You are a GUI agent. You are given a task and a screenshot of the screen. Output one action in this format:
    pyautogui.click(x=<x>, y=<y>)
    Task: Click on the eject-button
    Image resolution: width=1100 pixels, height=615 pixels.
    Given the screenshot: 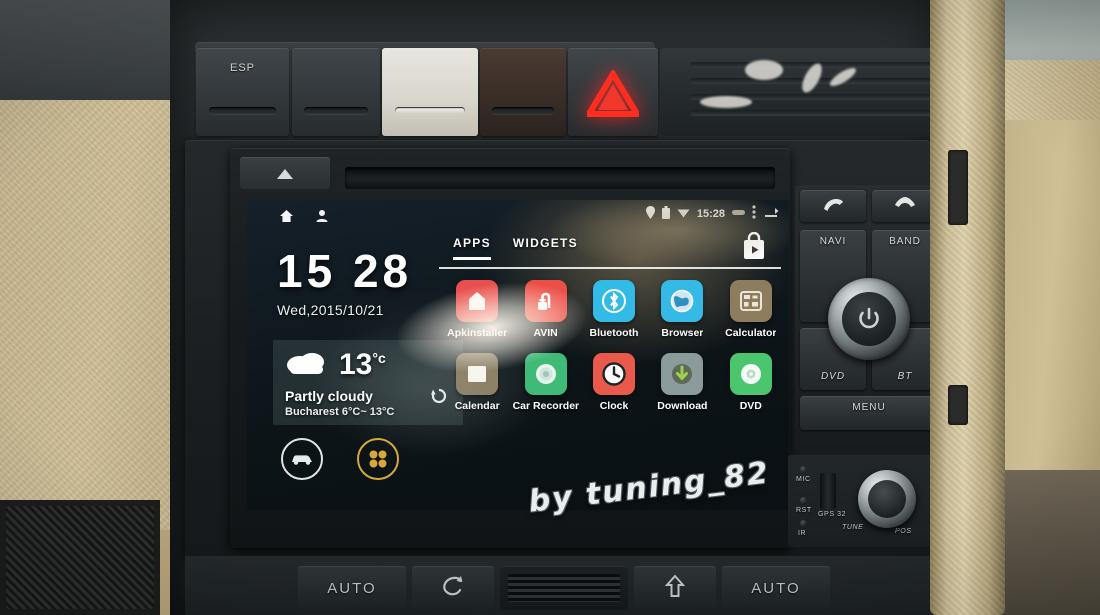 What is the action you would take?
    pyautogui.click(x=285, y=173)
    